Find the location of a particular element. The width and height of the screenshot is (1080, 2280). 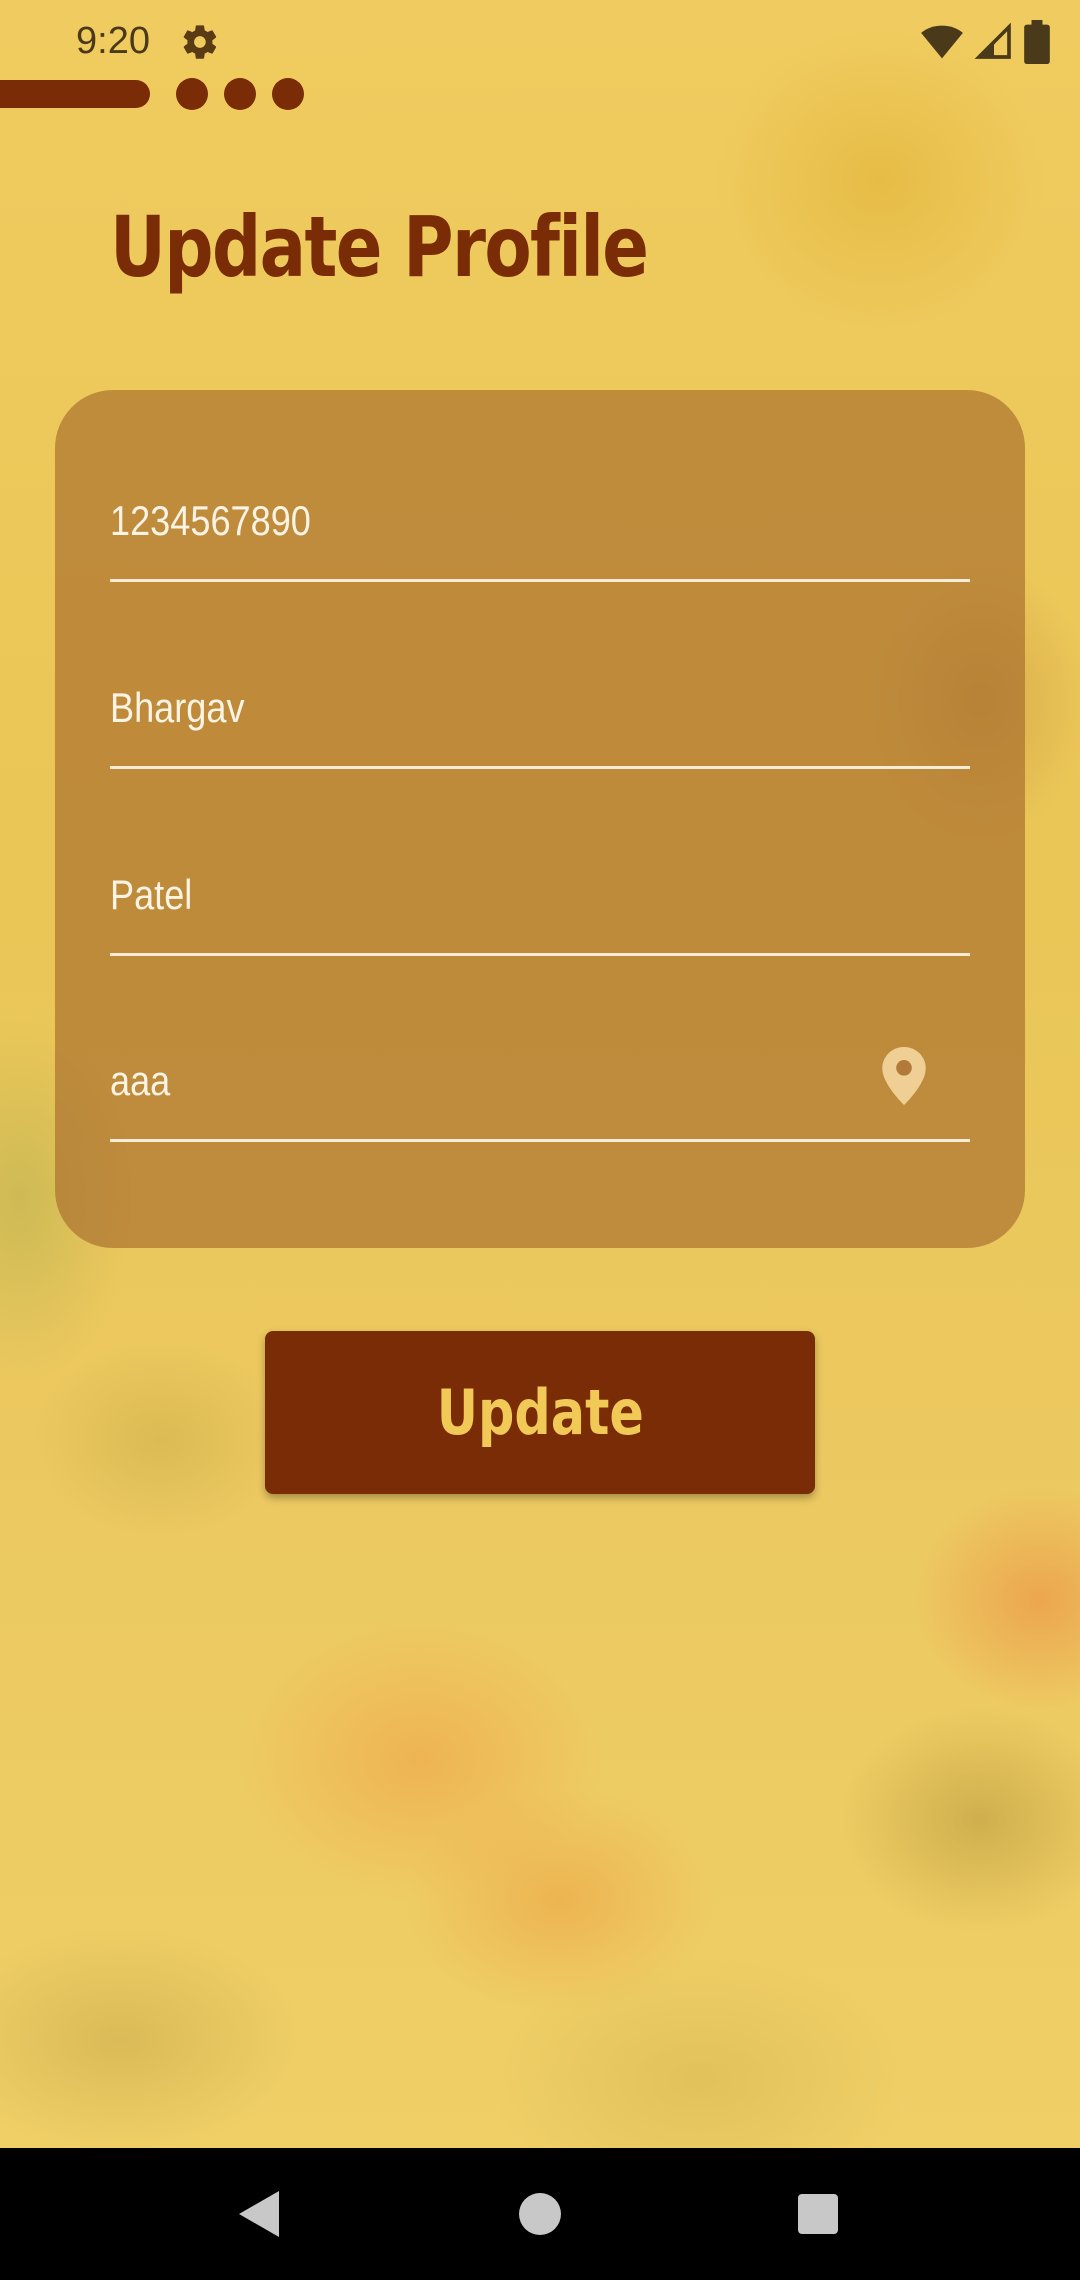

battery-icon is located at coordinates (1037, 44).